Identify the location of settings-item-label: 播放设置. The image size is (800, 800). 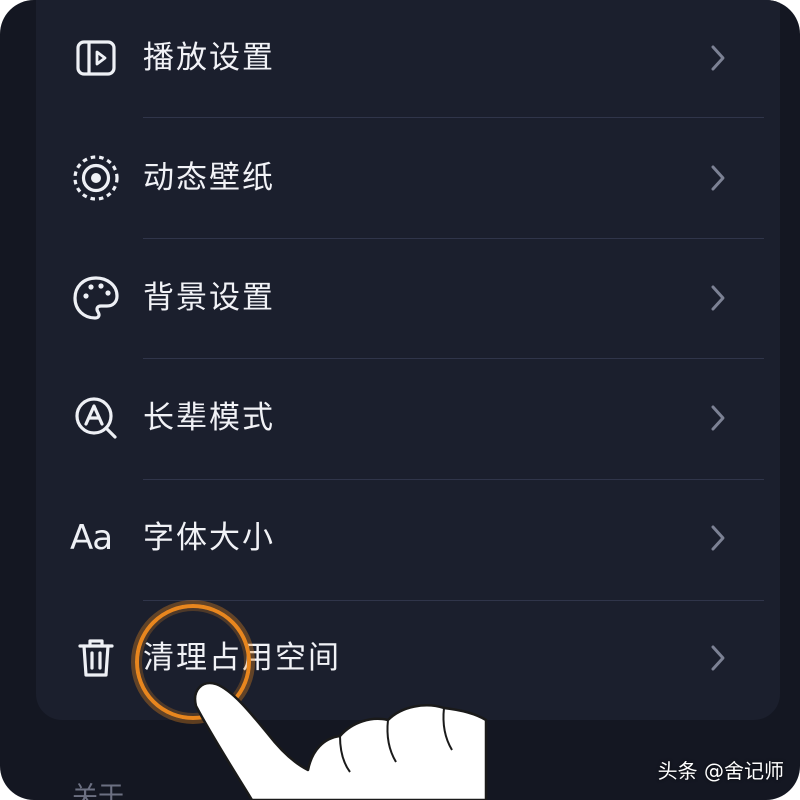
(209, 58).